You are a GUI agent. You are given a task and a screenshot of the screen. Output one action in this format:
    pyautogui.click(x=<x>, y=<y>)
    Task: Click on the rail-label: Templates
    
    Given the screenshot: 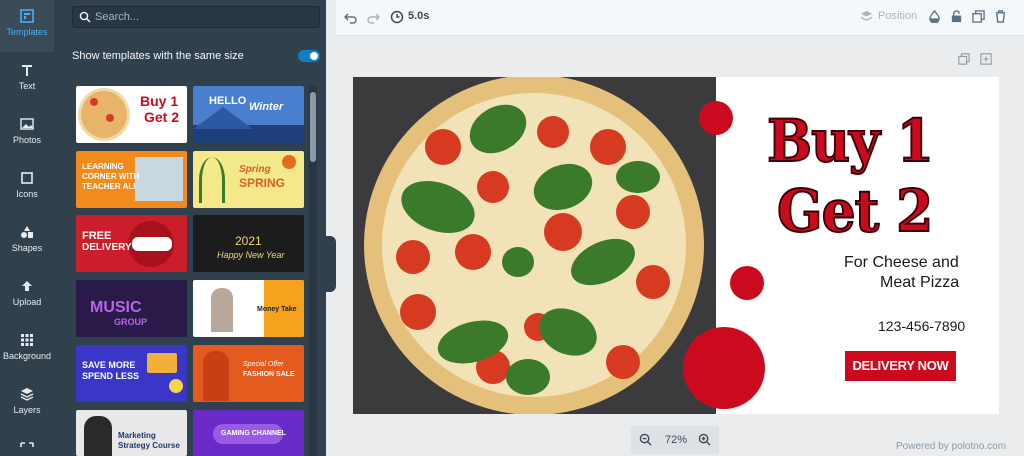 What is the action you would take?
    pyautogui.click(x=27, y=32)
    